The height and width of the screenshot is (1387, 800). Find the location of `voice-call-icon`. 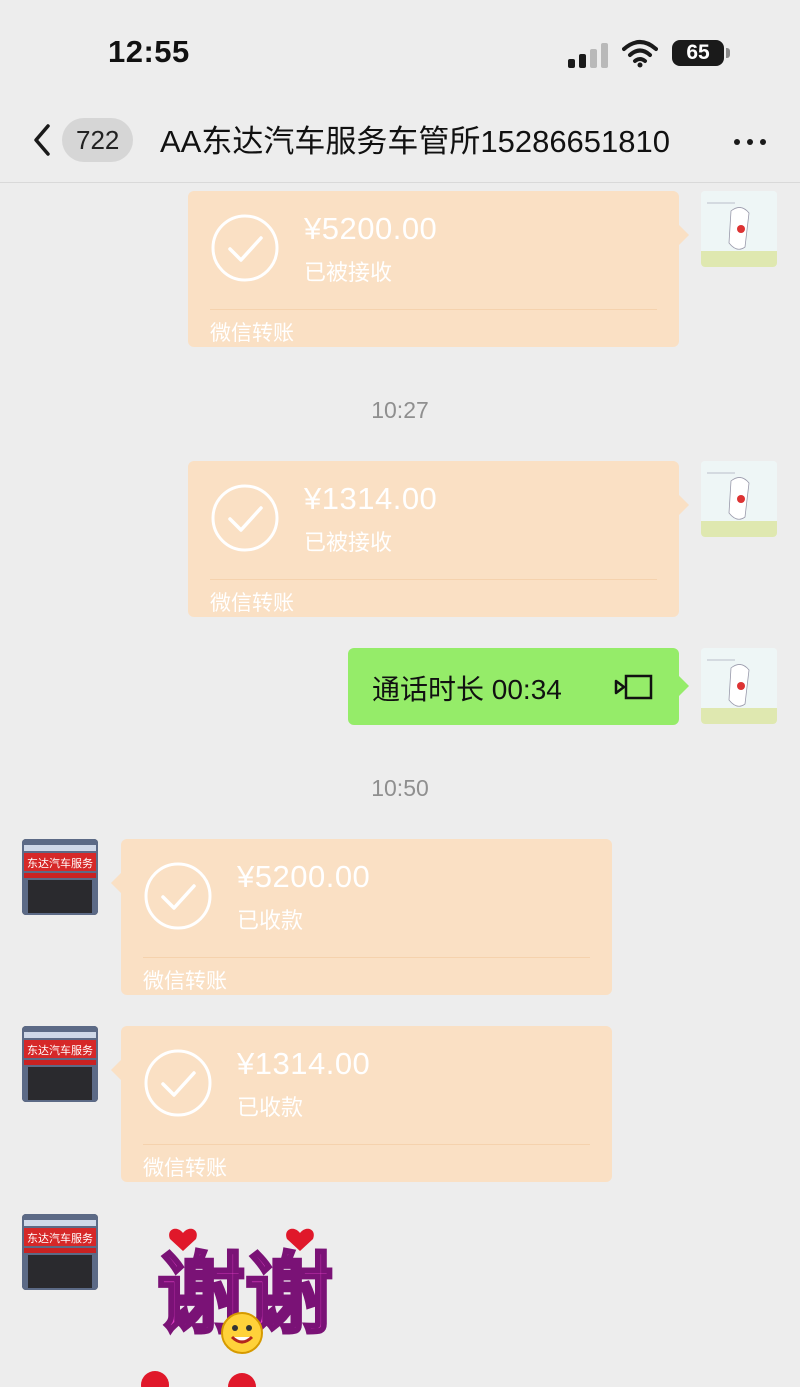

voice-call-icon is located at coordinates (633, 687).